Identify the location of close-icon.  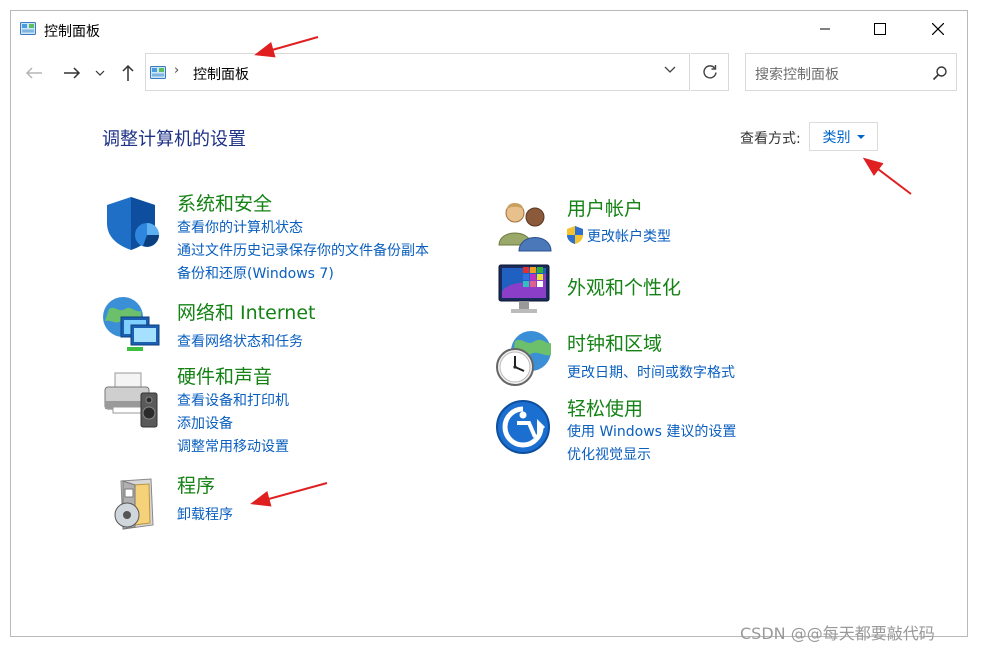
(938, 29).